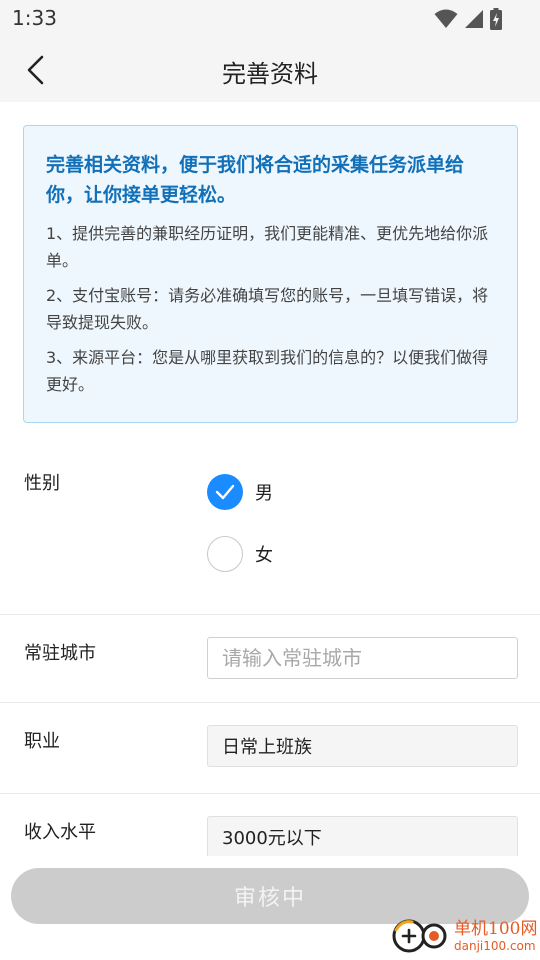  I want to click on gender-option-female: 女, so click(240, 554).